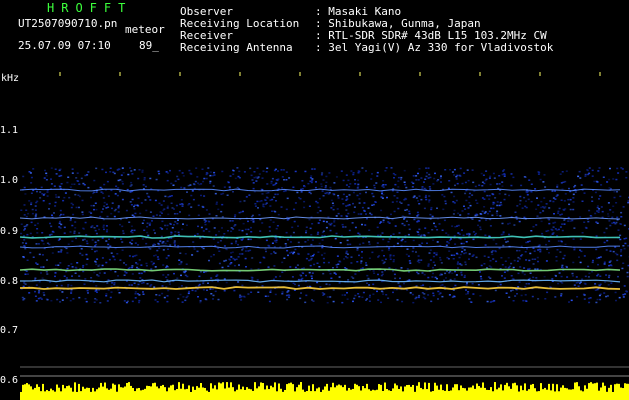  What do you see at coordinates (10, 78) in the screenshot?
I see `unit-label: kHz` at bounding box center [10, 78].